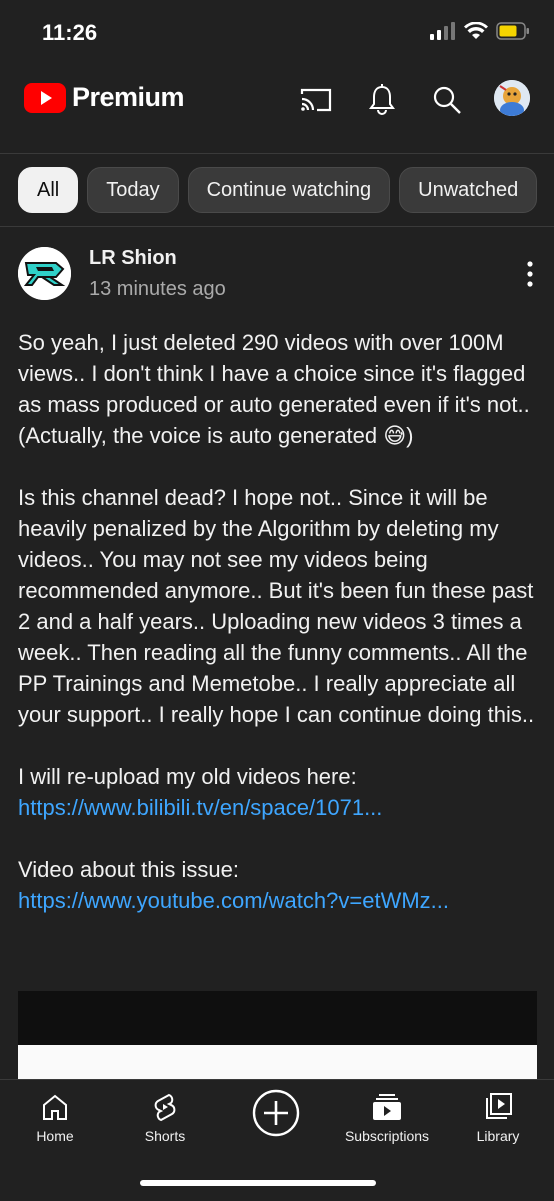 Image resolution: width=554 pixels, height=1201 pixels. I want to click on battery-icon, so click(512, 31).